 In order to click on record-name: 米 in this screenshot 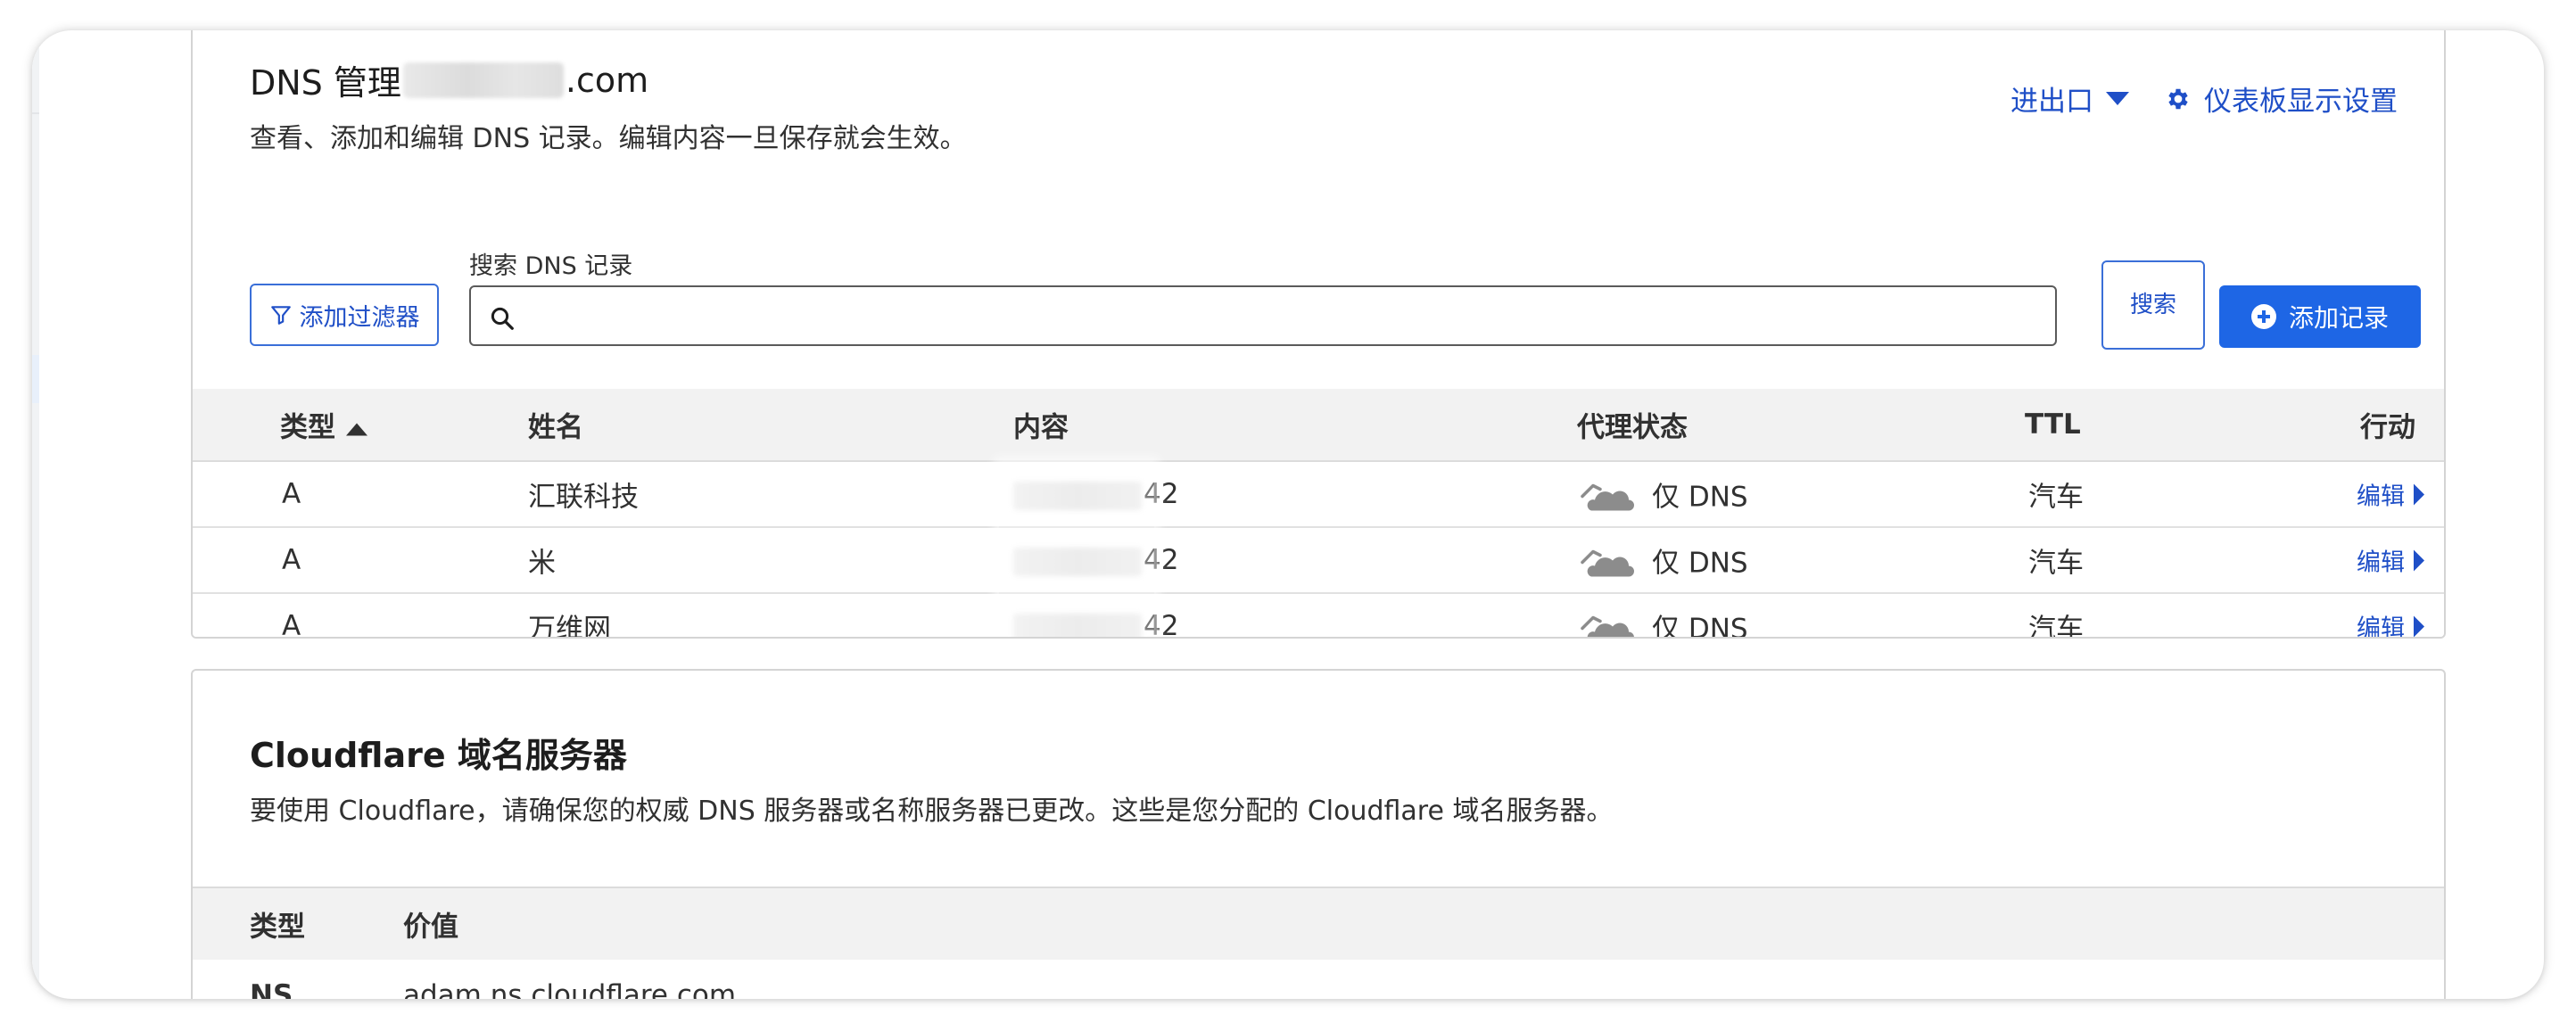, I will do `click(542, 563)`.